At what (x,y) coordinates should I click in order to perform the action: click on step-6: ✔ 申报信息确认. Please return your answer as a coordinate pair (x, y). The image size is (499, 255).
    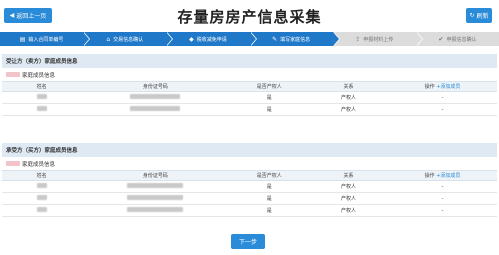
    Looking at the image, I should click on (457, 39).